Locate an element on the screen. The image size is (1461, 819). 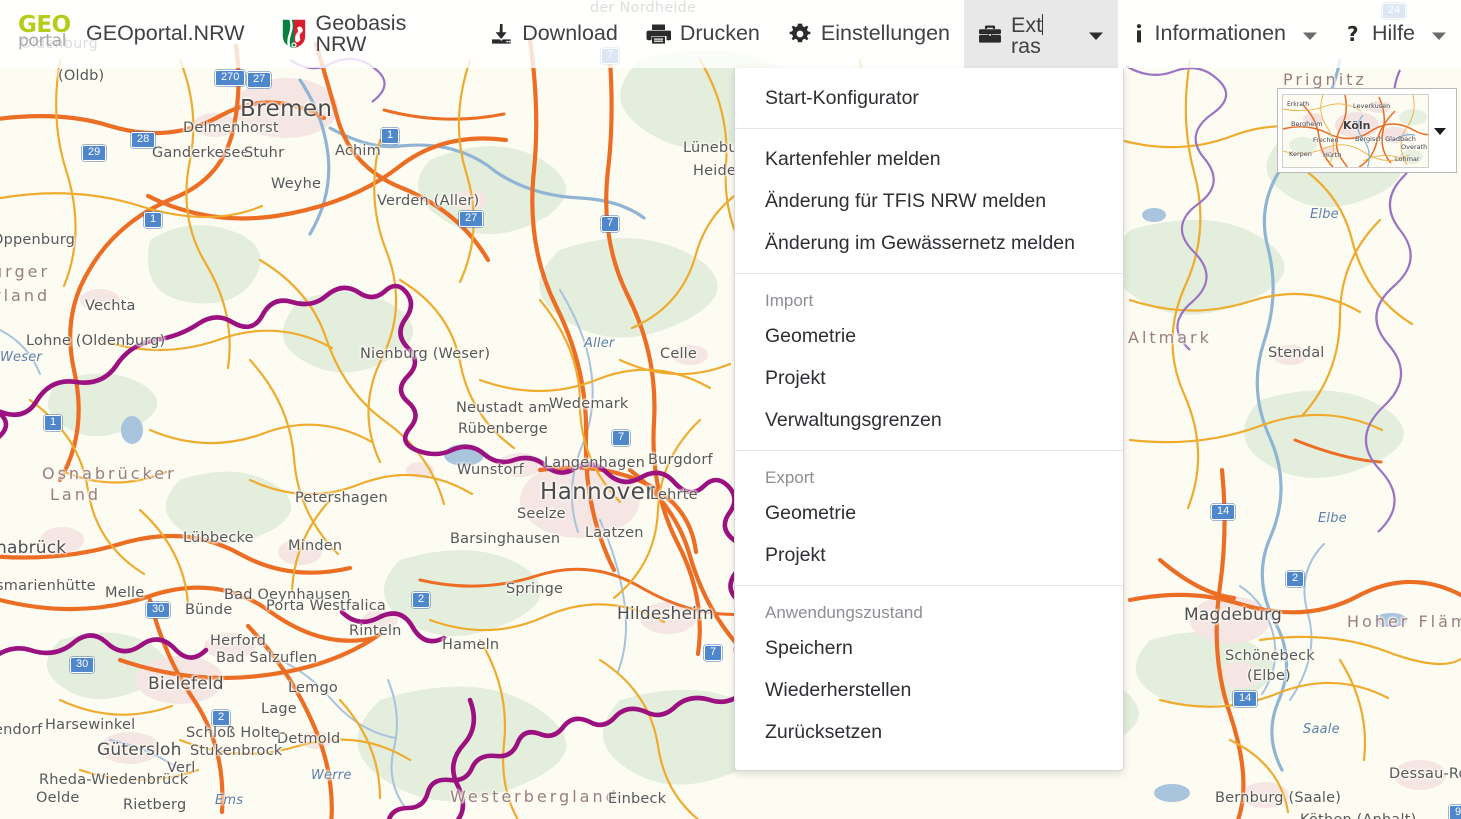
menubar-item-extras: Extras is located at coordinates (1041, 34).